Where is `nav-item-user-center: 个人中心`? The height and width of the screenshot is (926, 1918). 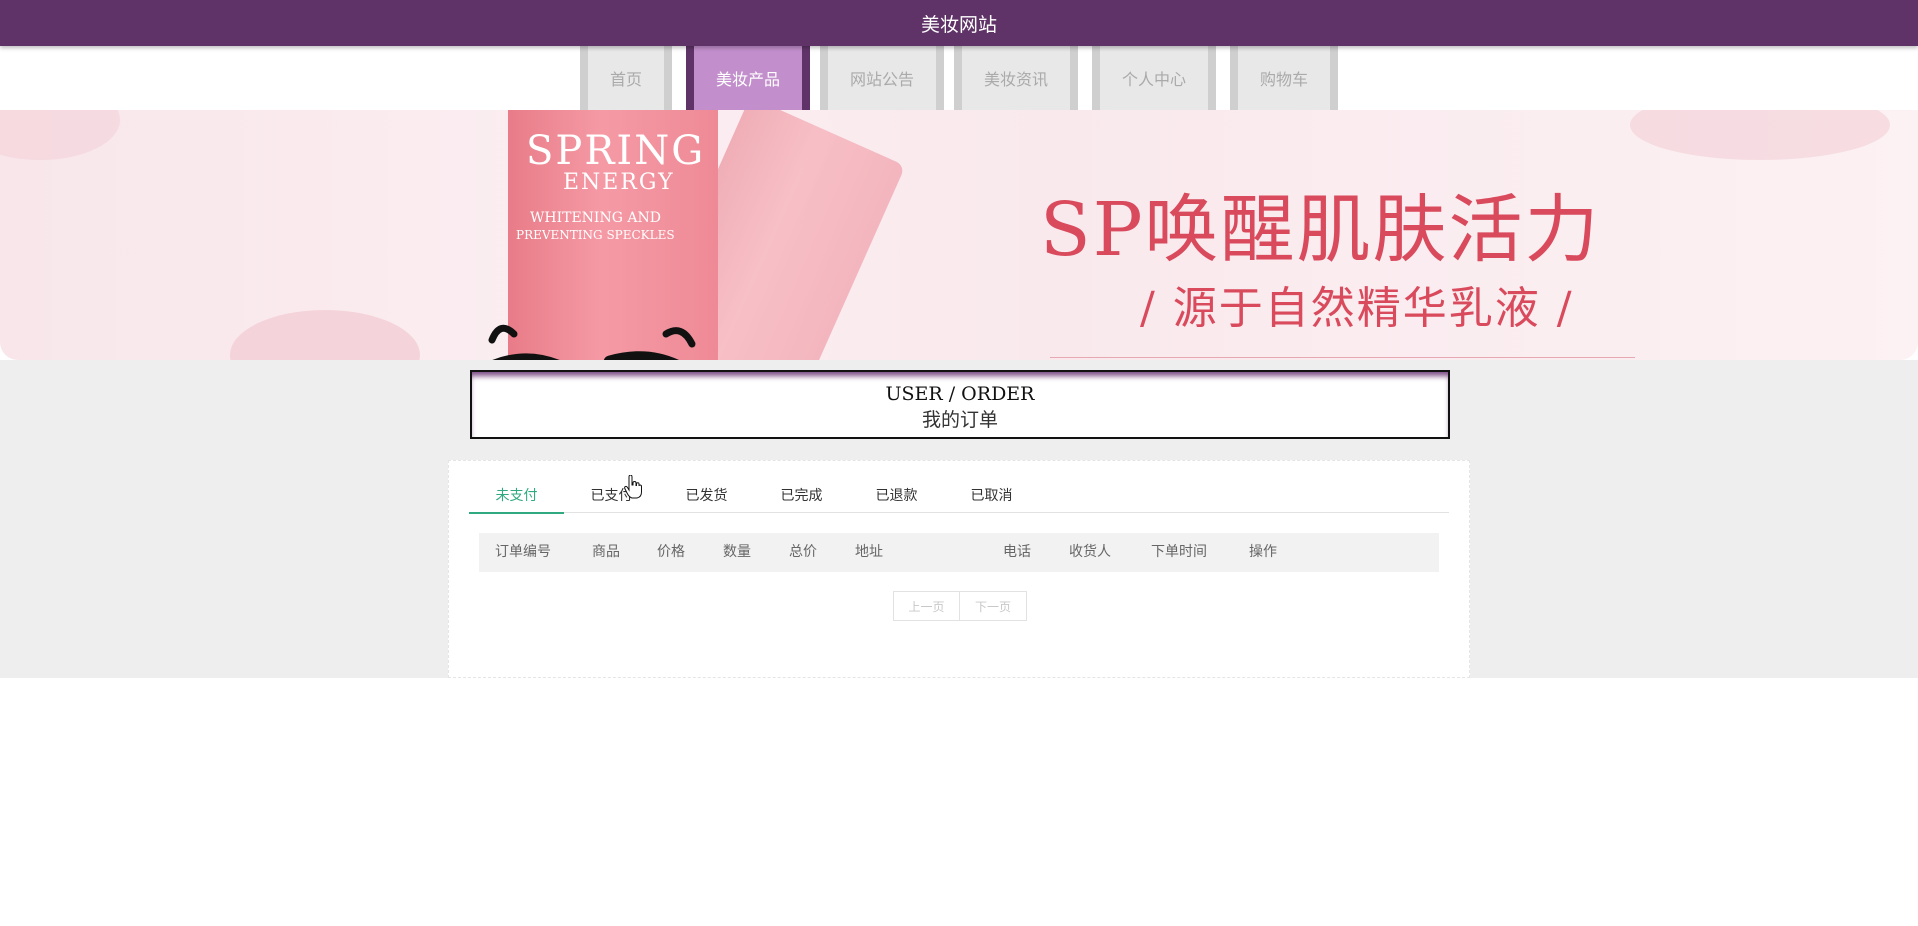 nav-item-user-center: 个人中心 is located at coordinates (1154, 78).